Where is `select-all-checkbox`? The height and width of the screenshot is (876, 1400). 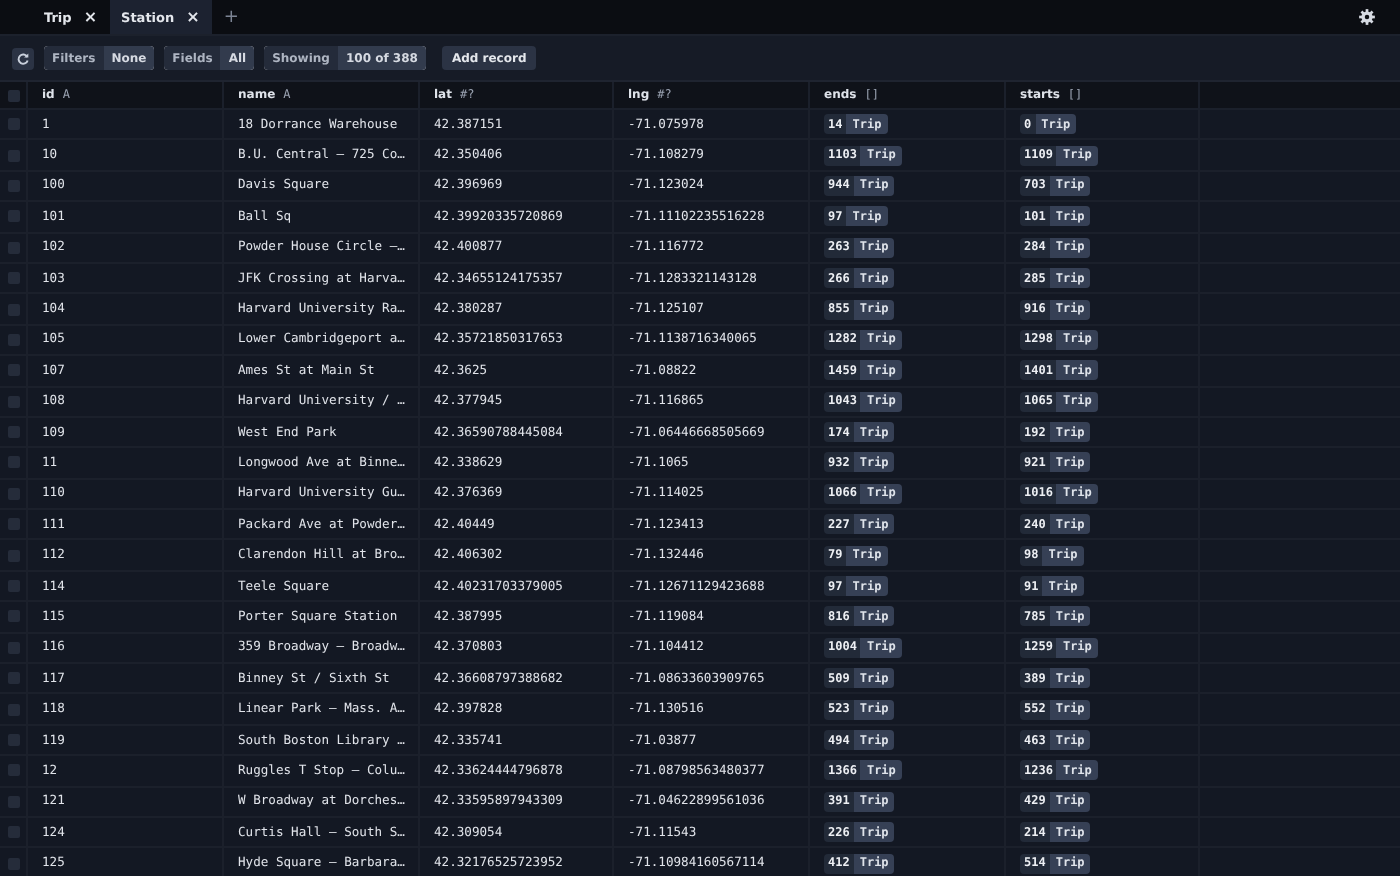
select-all-checkbox is located at coordinates (13, 95).